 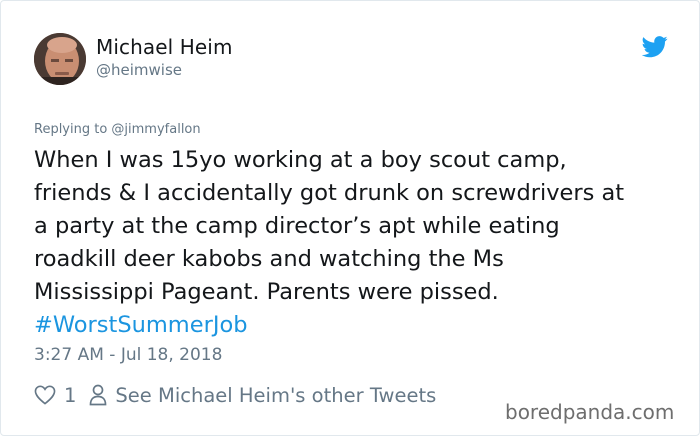 I want to click on tweet-timestamp: 3:27 AM - Jul 18, 2018, so click(x=128, y=355).